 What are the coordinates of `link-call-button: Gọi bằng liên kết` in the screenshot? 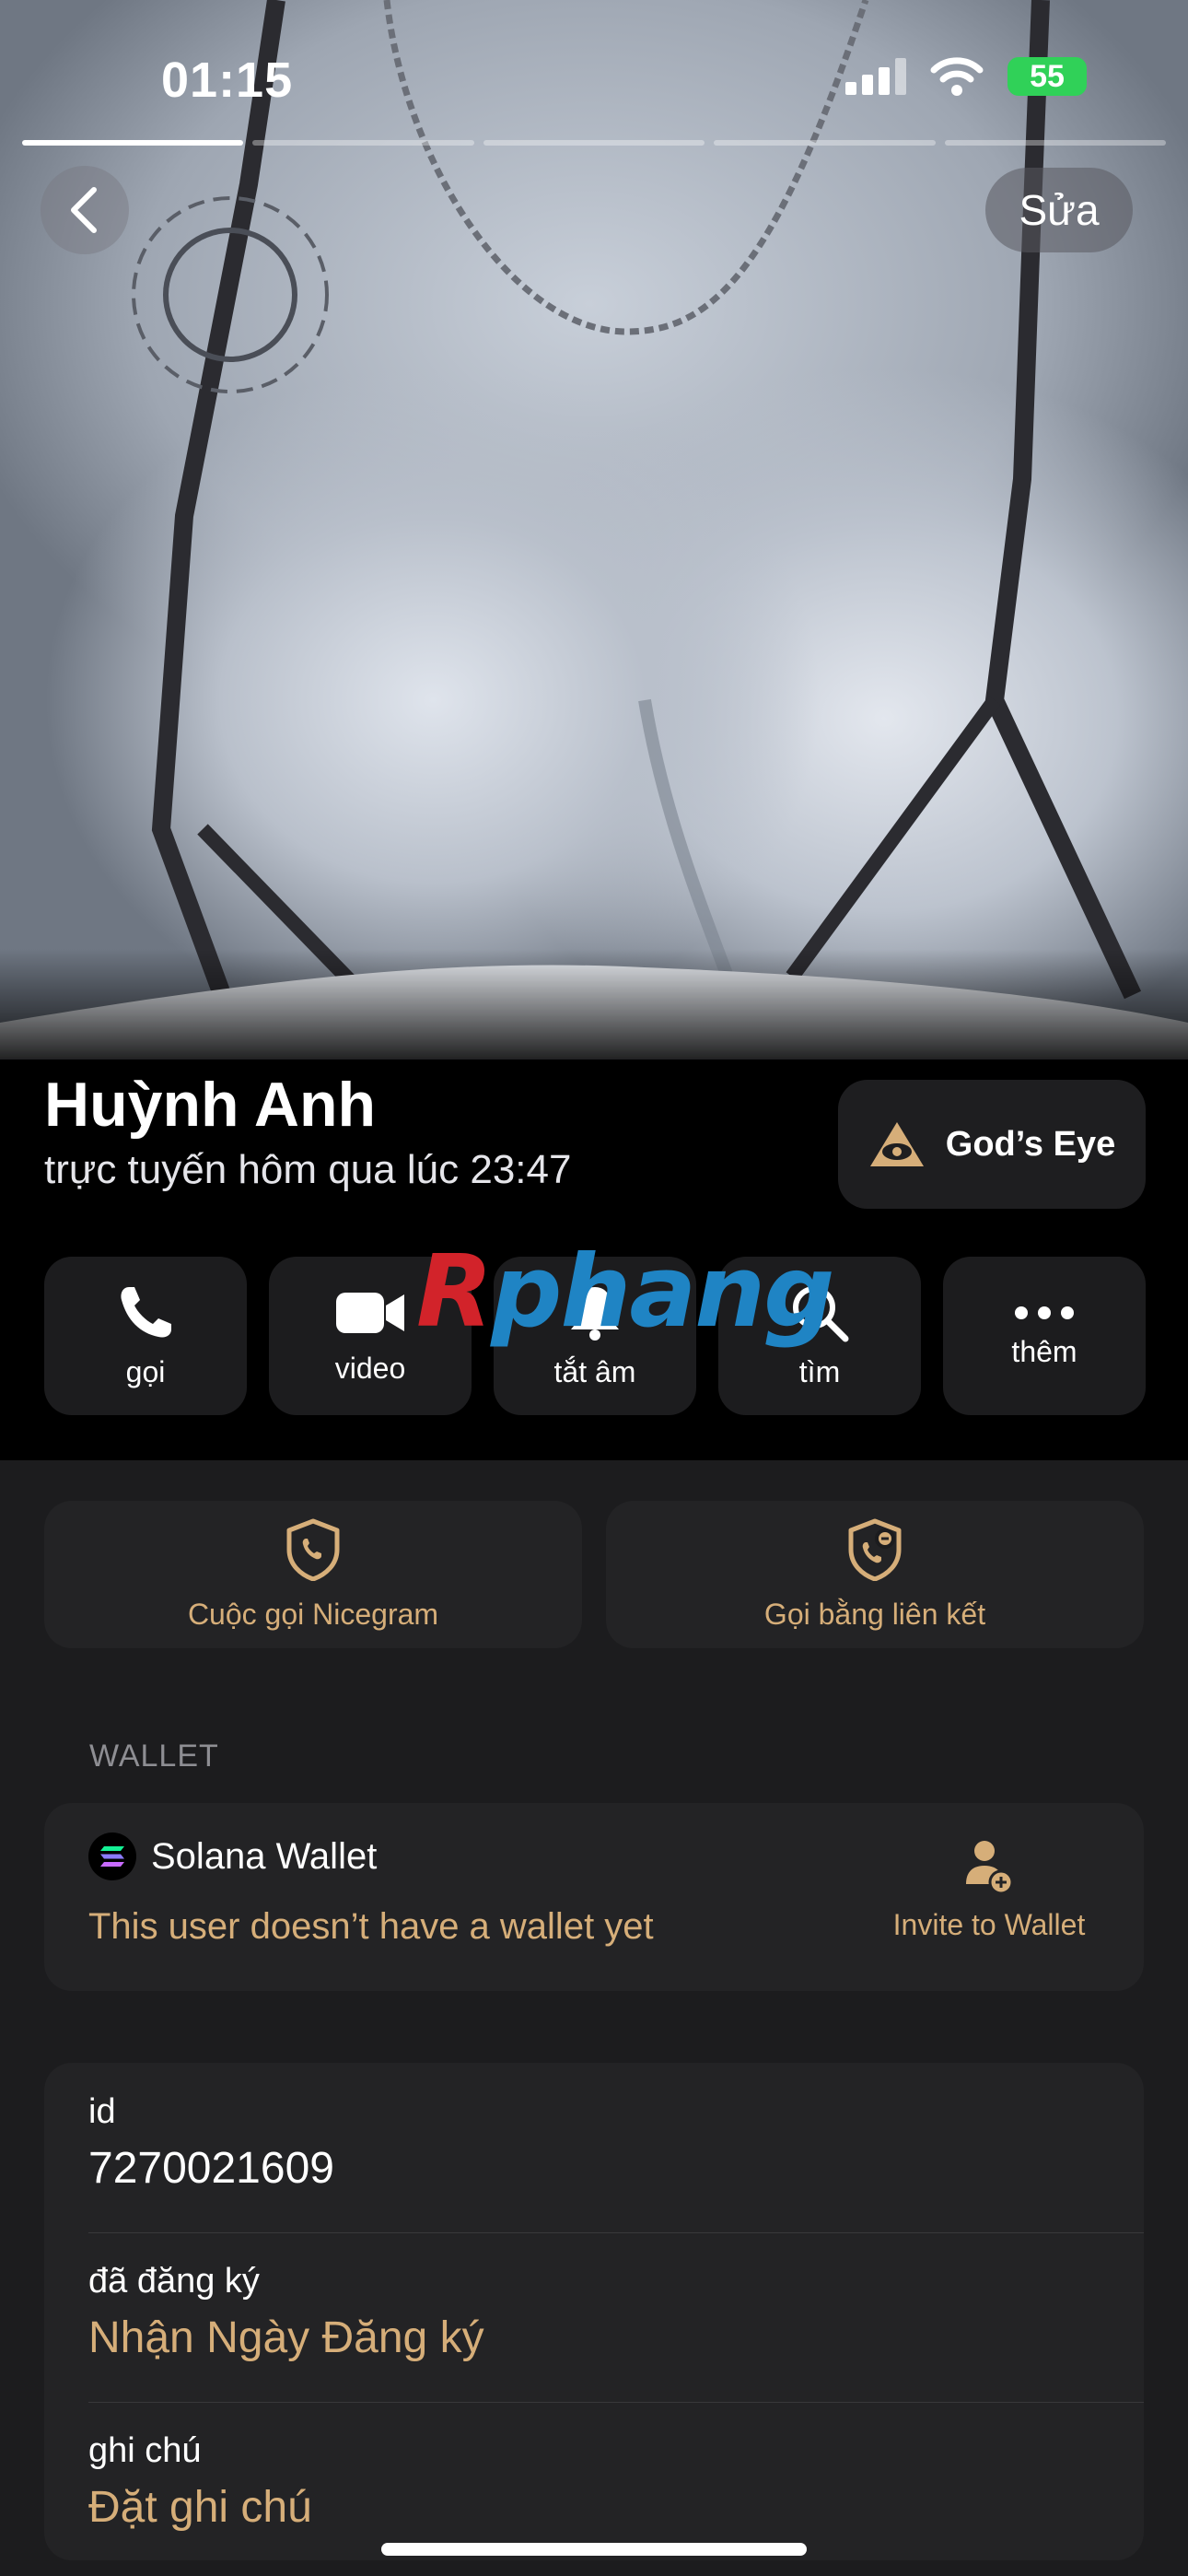 It's located at (875, 1574).